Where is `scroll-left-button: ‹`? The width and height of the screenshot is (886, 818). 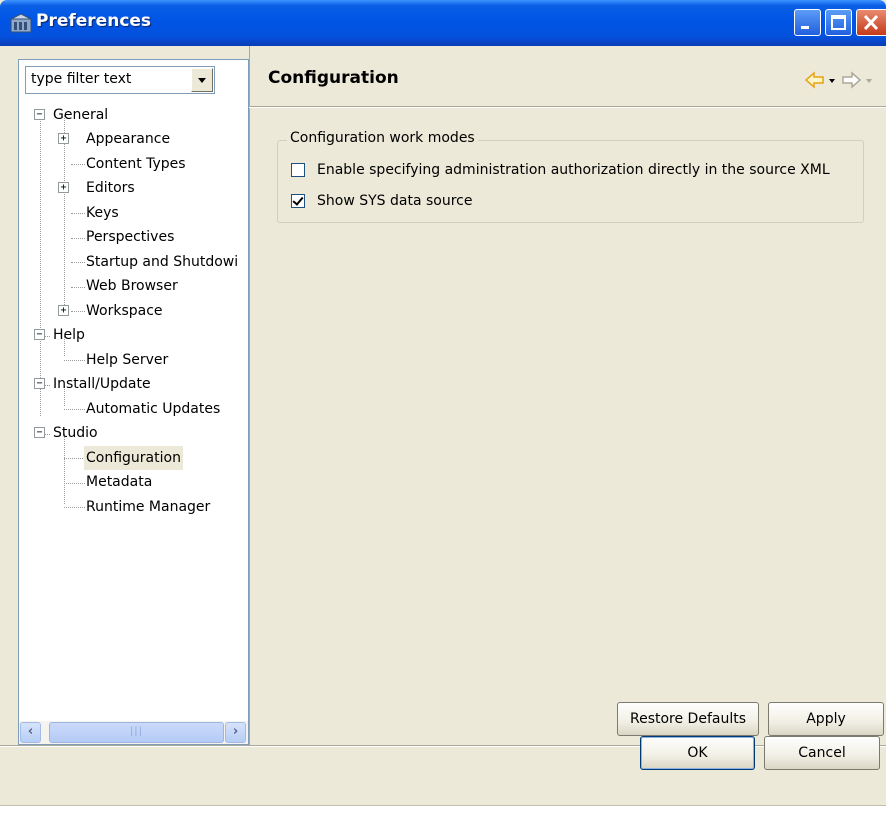
scroll-left-button: ‹ is located at coordinates (30, 732).